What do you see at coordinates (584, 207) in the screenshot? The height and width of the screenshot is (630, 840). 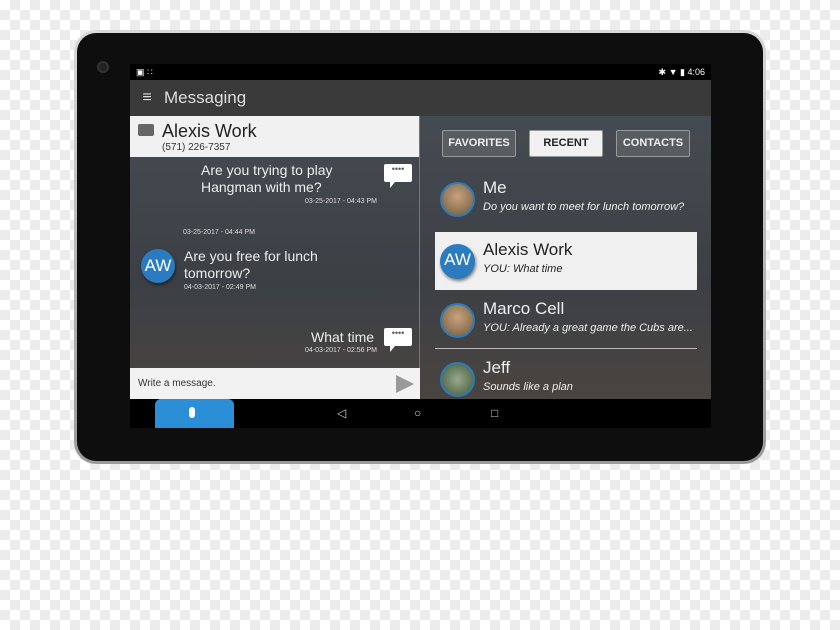 I see `contact-snippet: Do you want to meet for lunch tomorrow?` at bounding box center [584, 207].